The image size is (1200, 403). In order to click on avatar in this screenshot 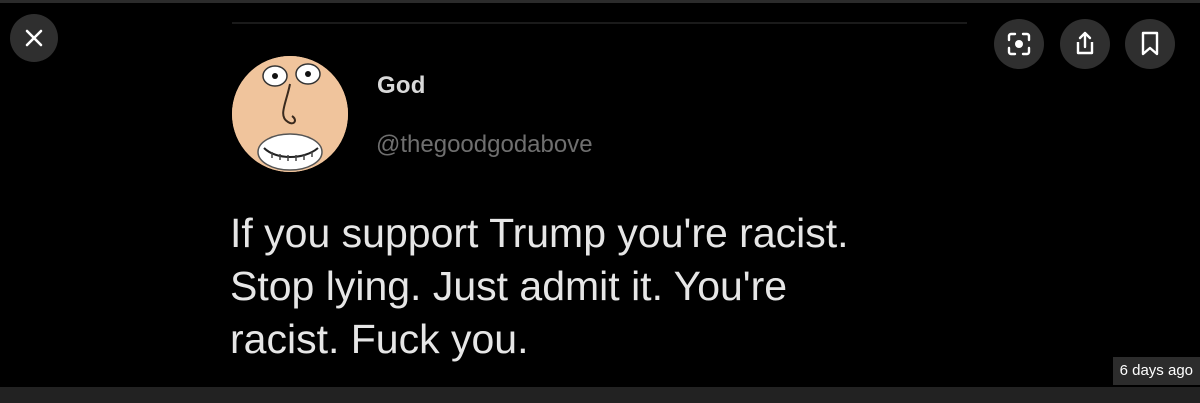, I will do `click(290, 114)`.